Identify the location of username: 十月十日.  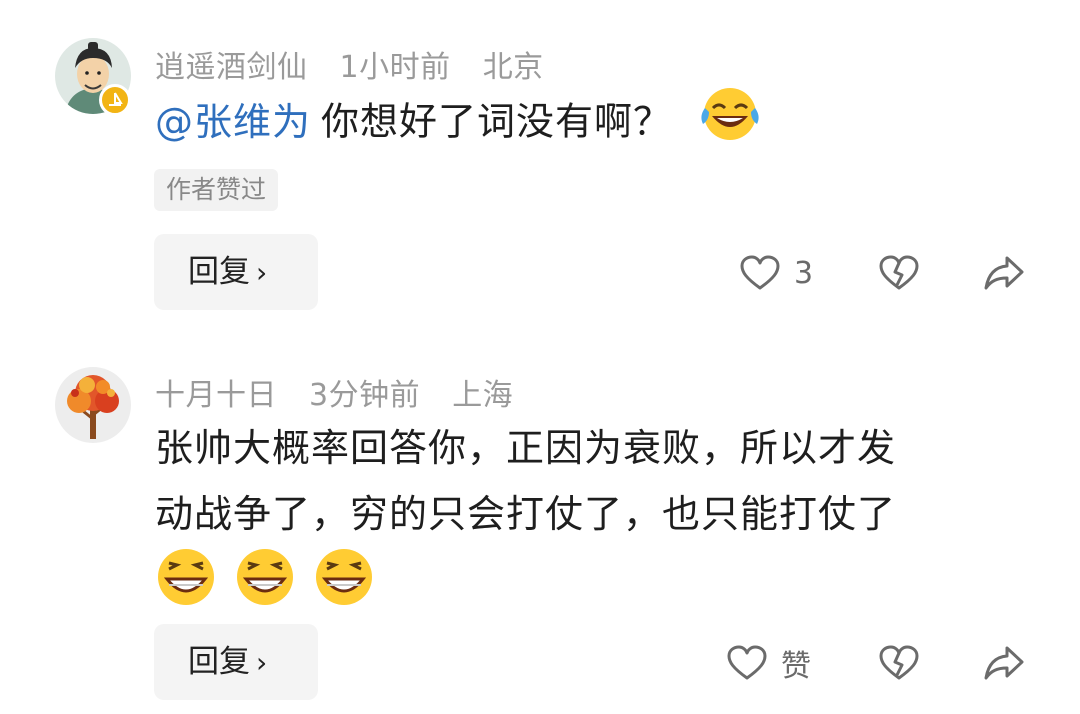
(216, 395).